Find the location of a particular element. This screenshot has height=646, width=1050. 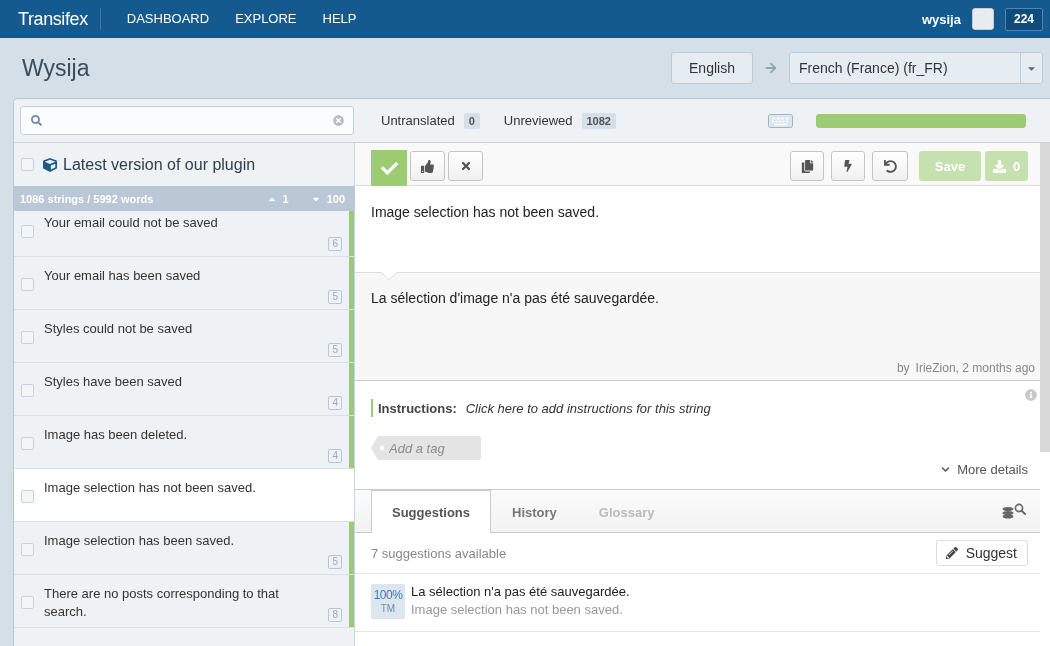

string-text: Your email has been saved is located at coordinates (123, 276).